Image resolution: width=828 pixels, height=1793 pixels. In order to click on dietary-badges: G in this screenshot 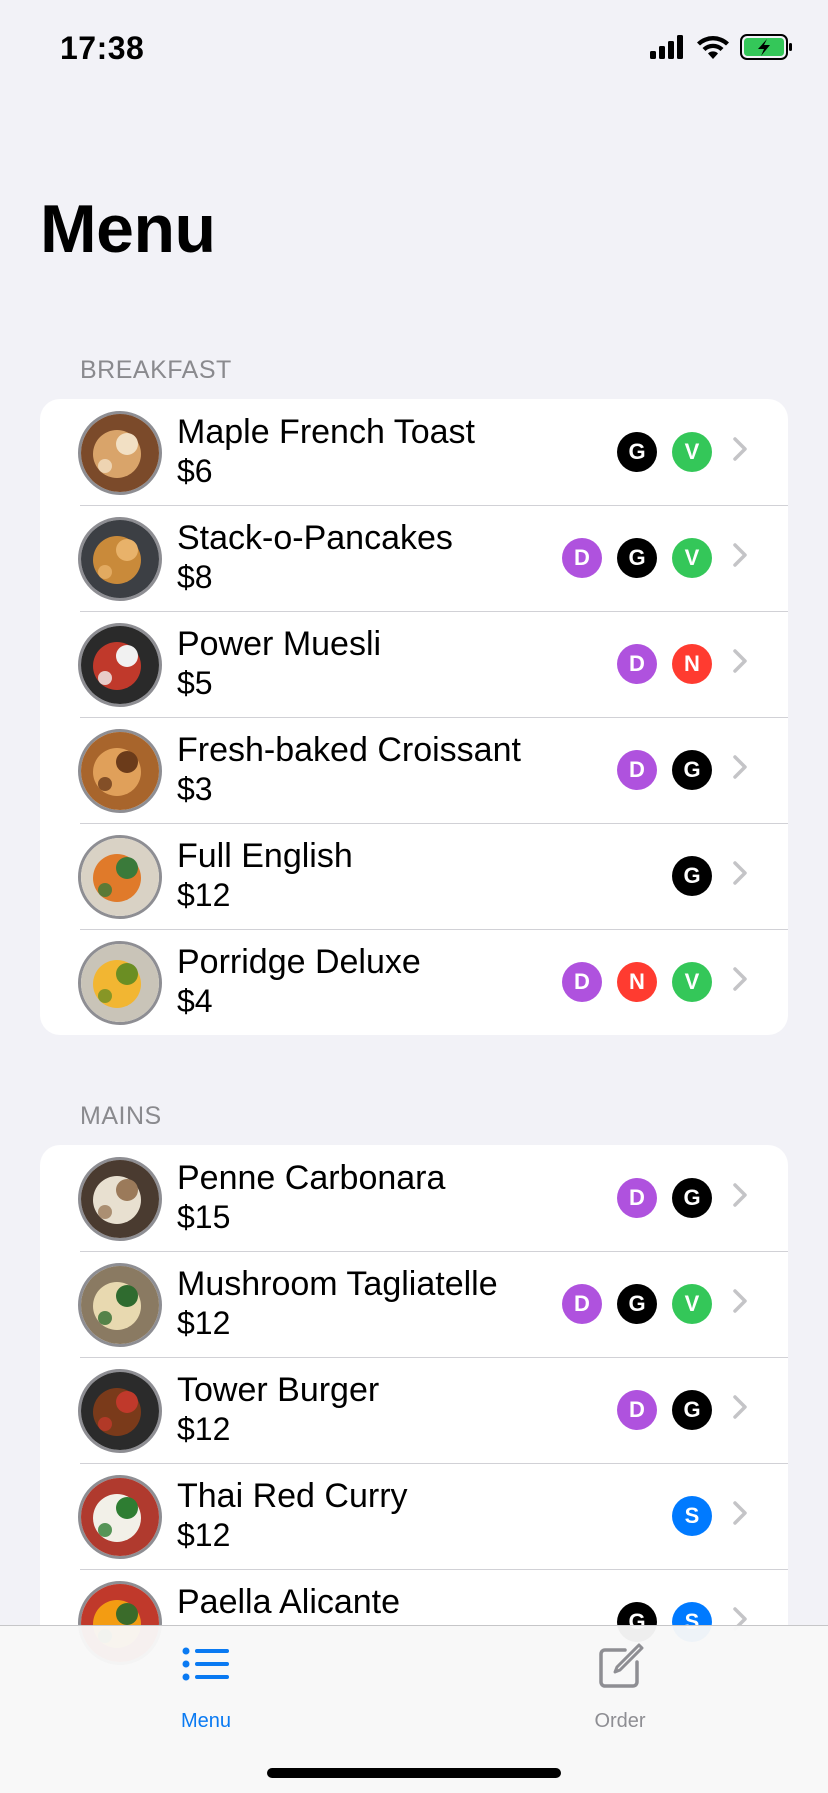, I will do `click(692, 876)`.